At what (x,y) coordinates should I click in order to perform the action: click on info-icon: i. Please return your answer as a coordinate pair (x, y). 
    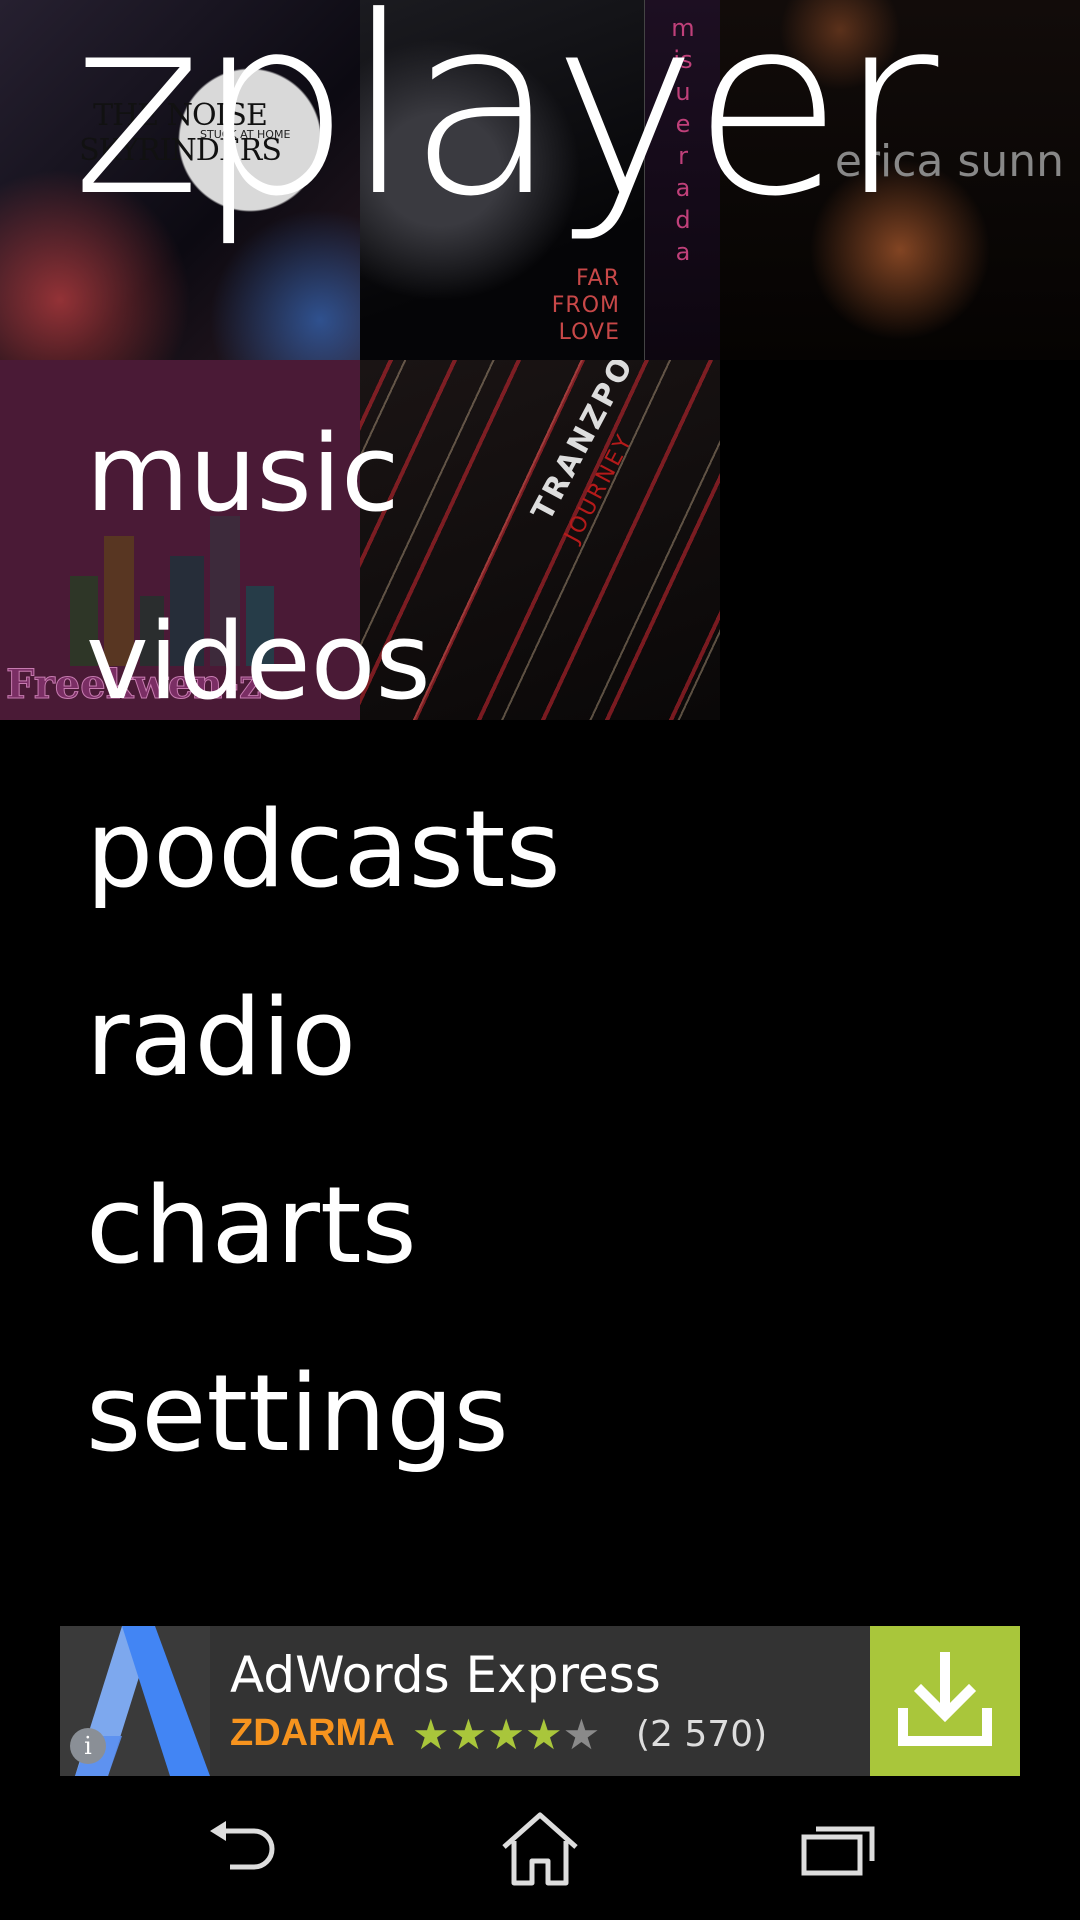
    Looking at the image, I should click on (88, 1746).